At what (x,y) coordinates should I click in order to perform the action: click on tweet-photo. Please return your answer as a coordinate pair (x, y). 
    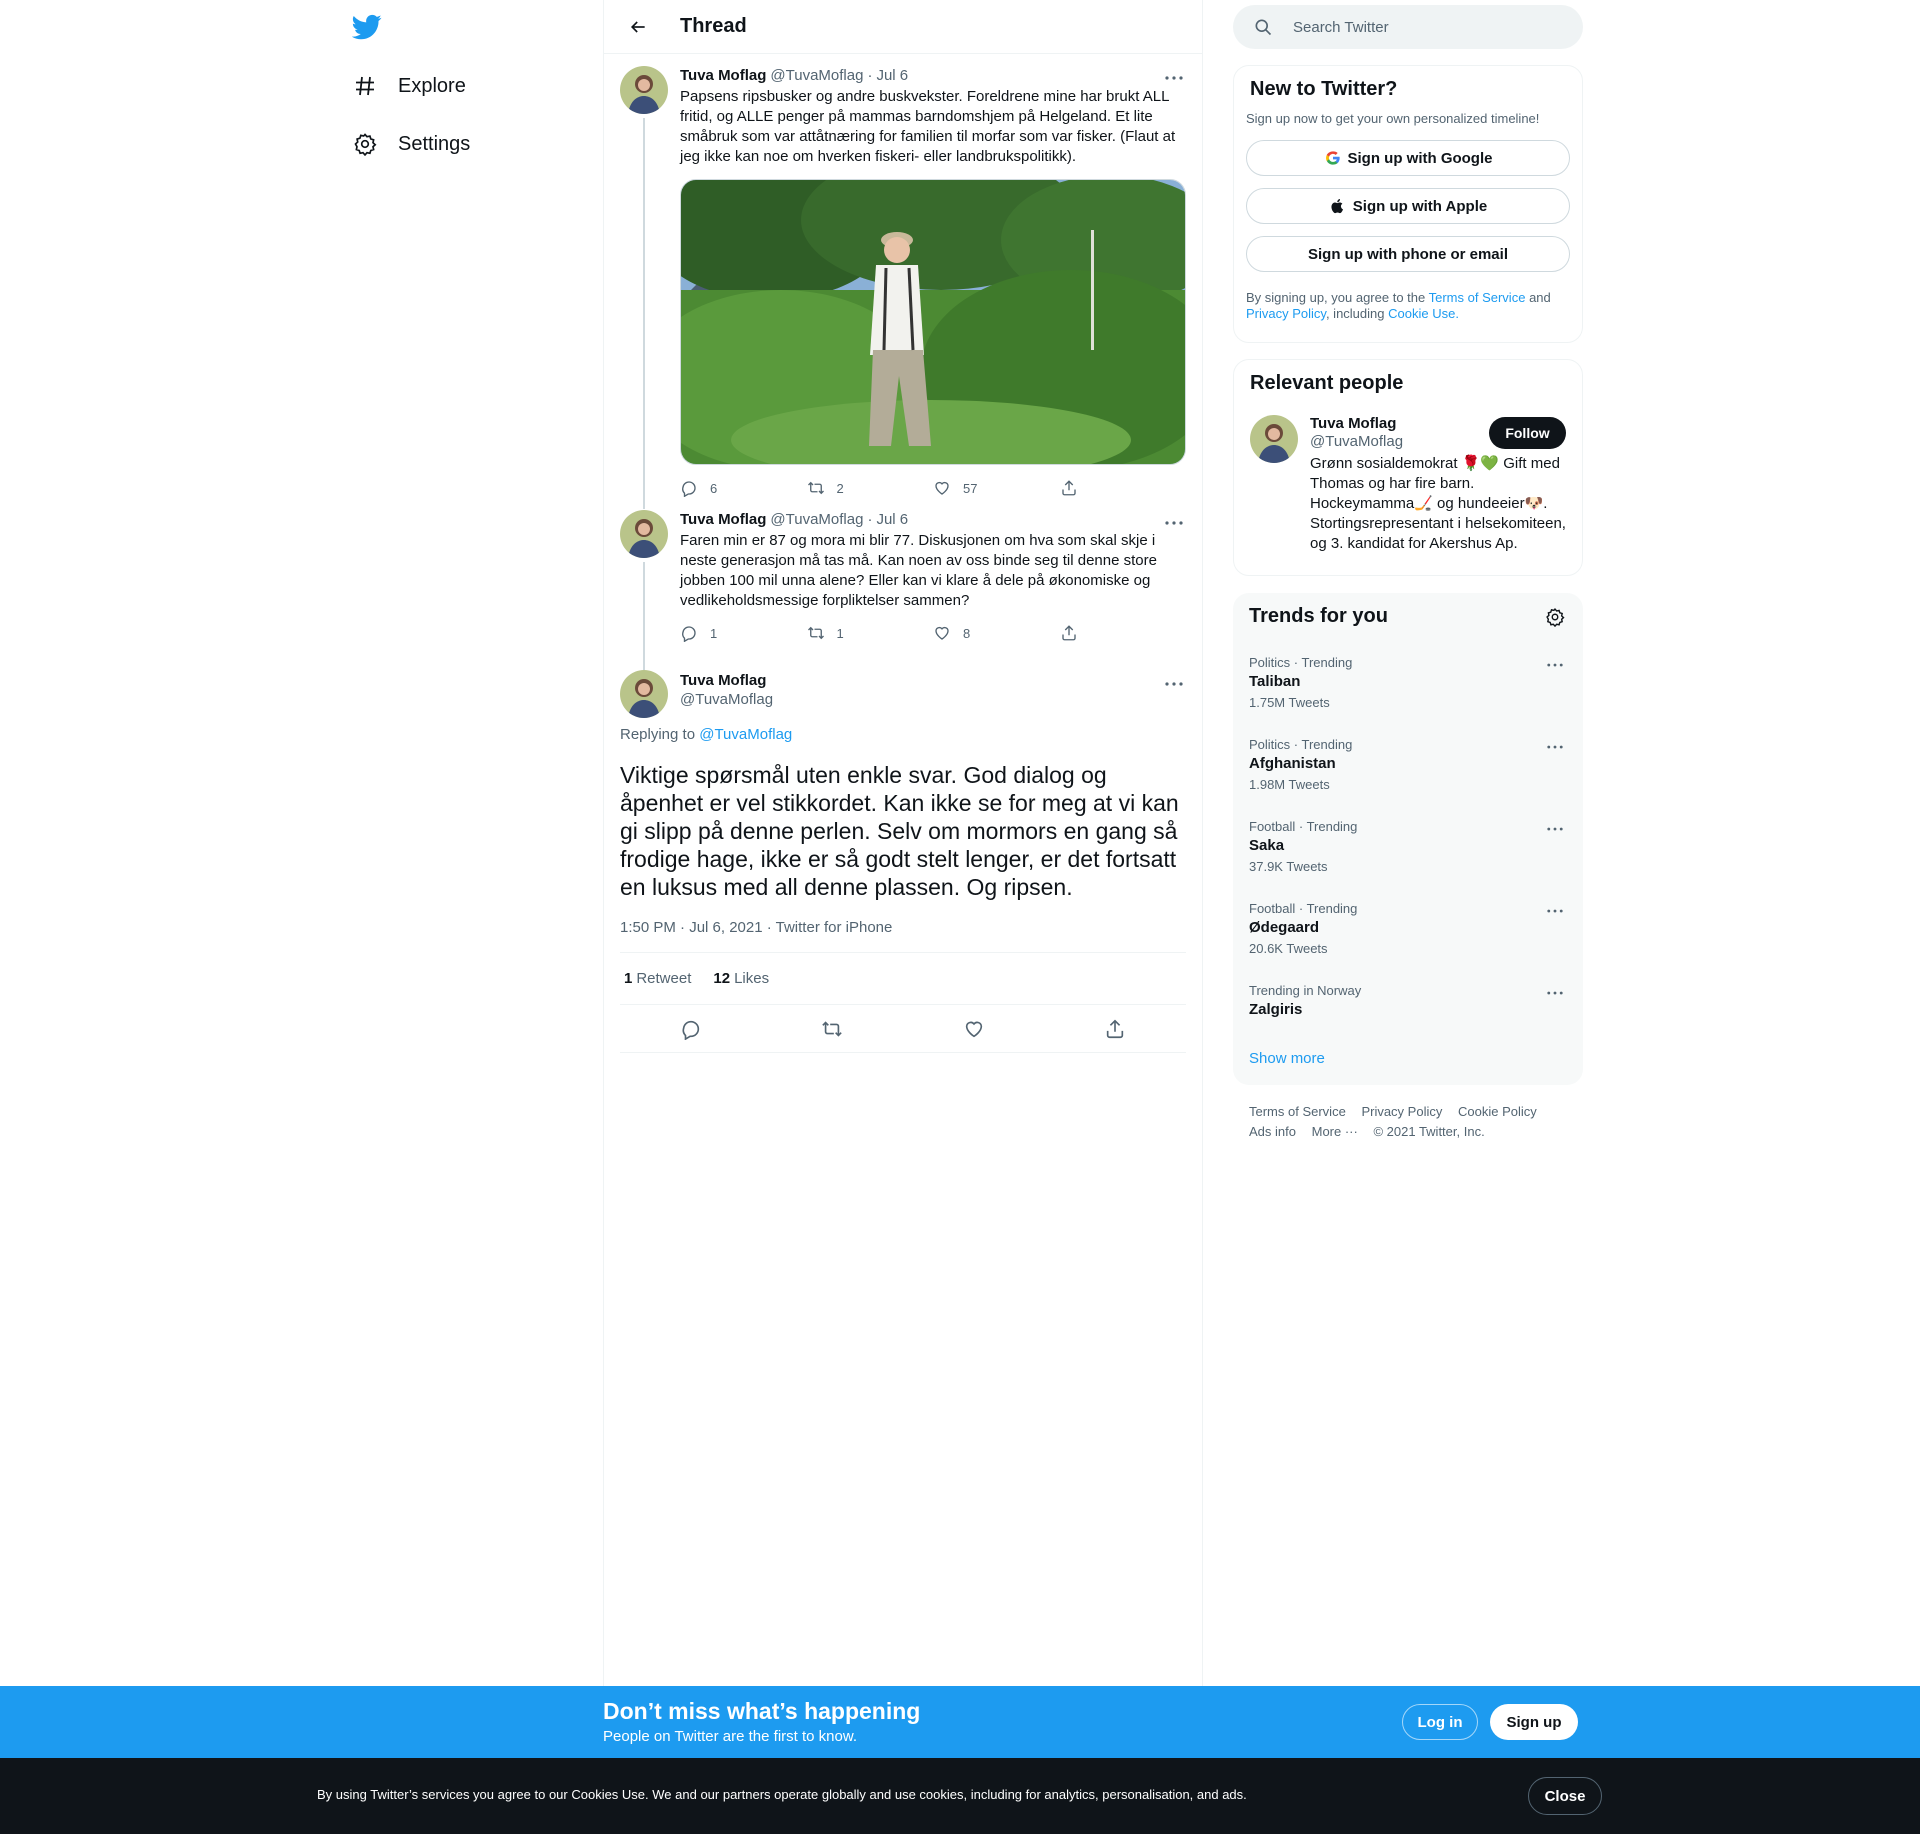
    Looking at the image, I should click on (933, 322).